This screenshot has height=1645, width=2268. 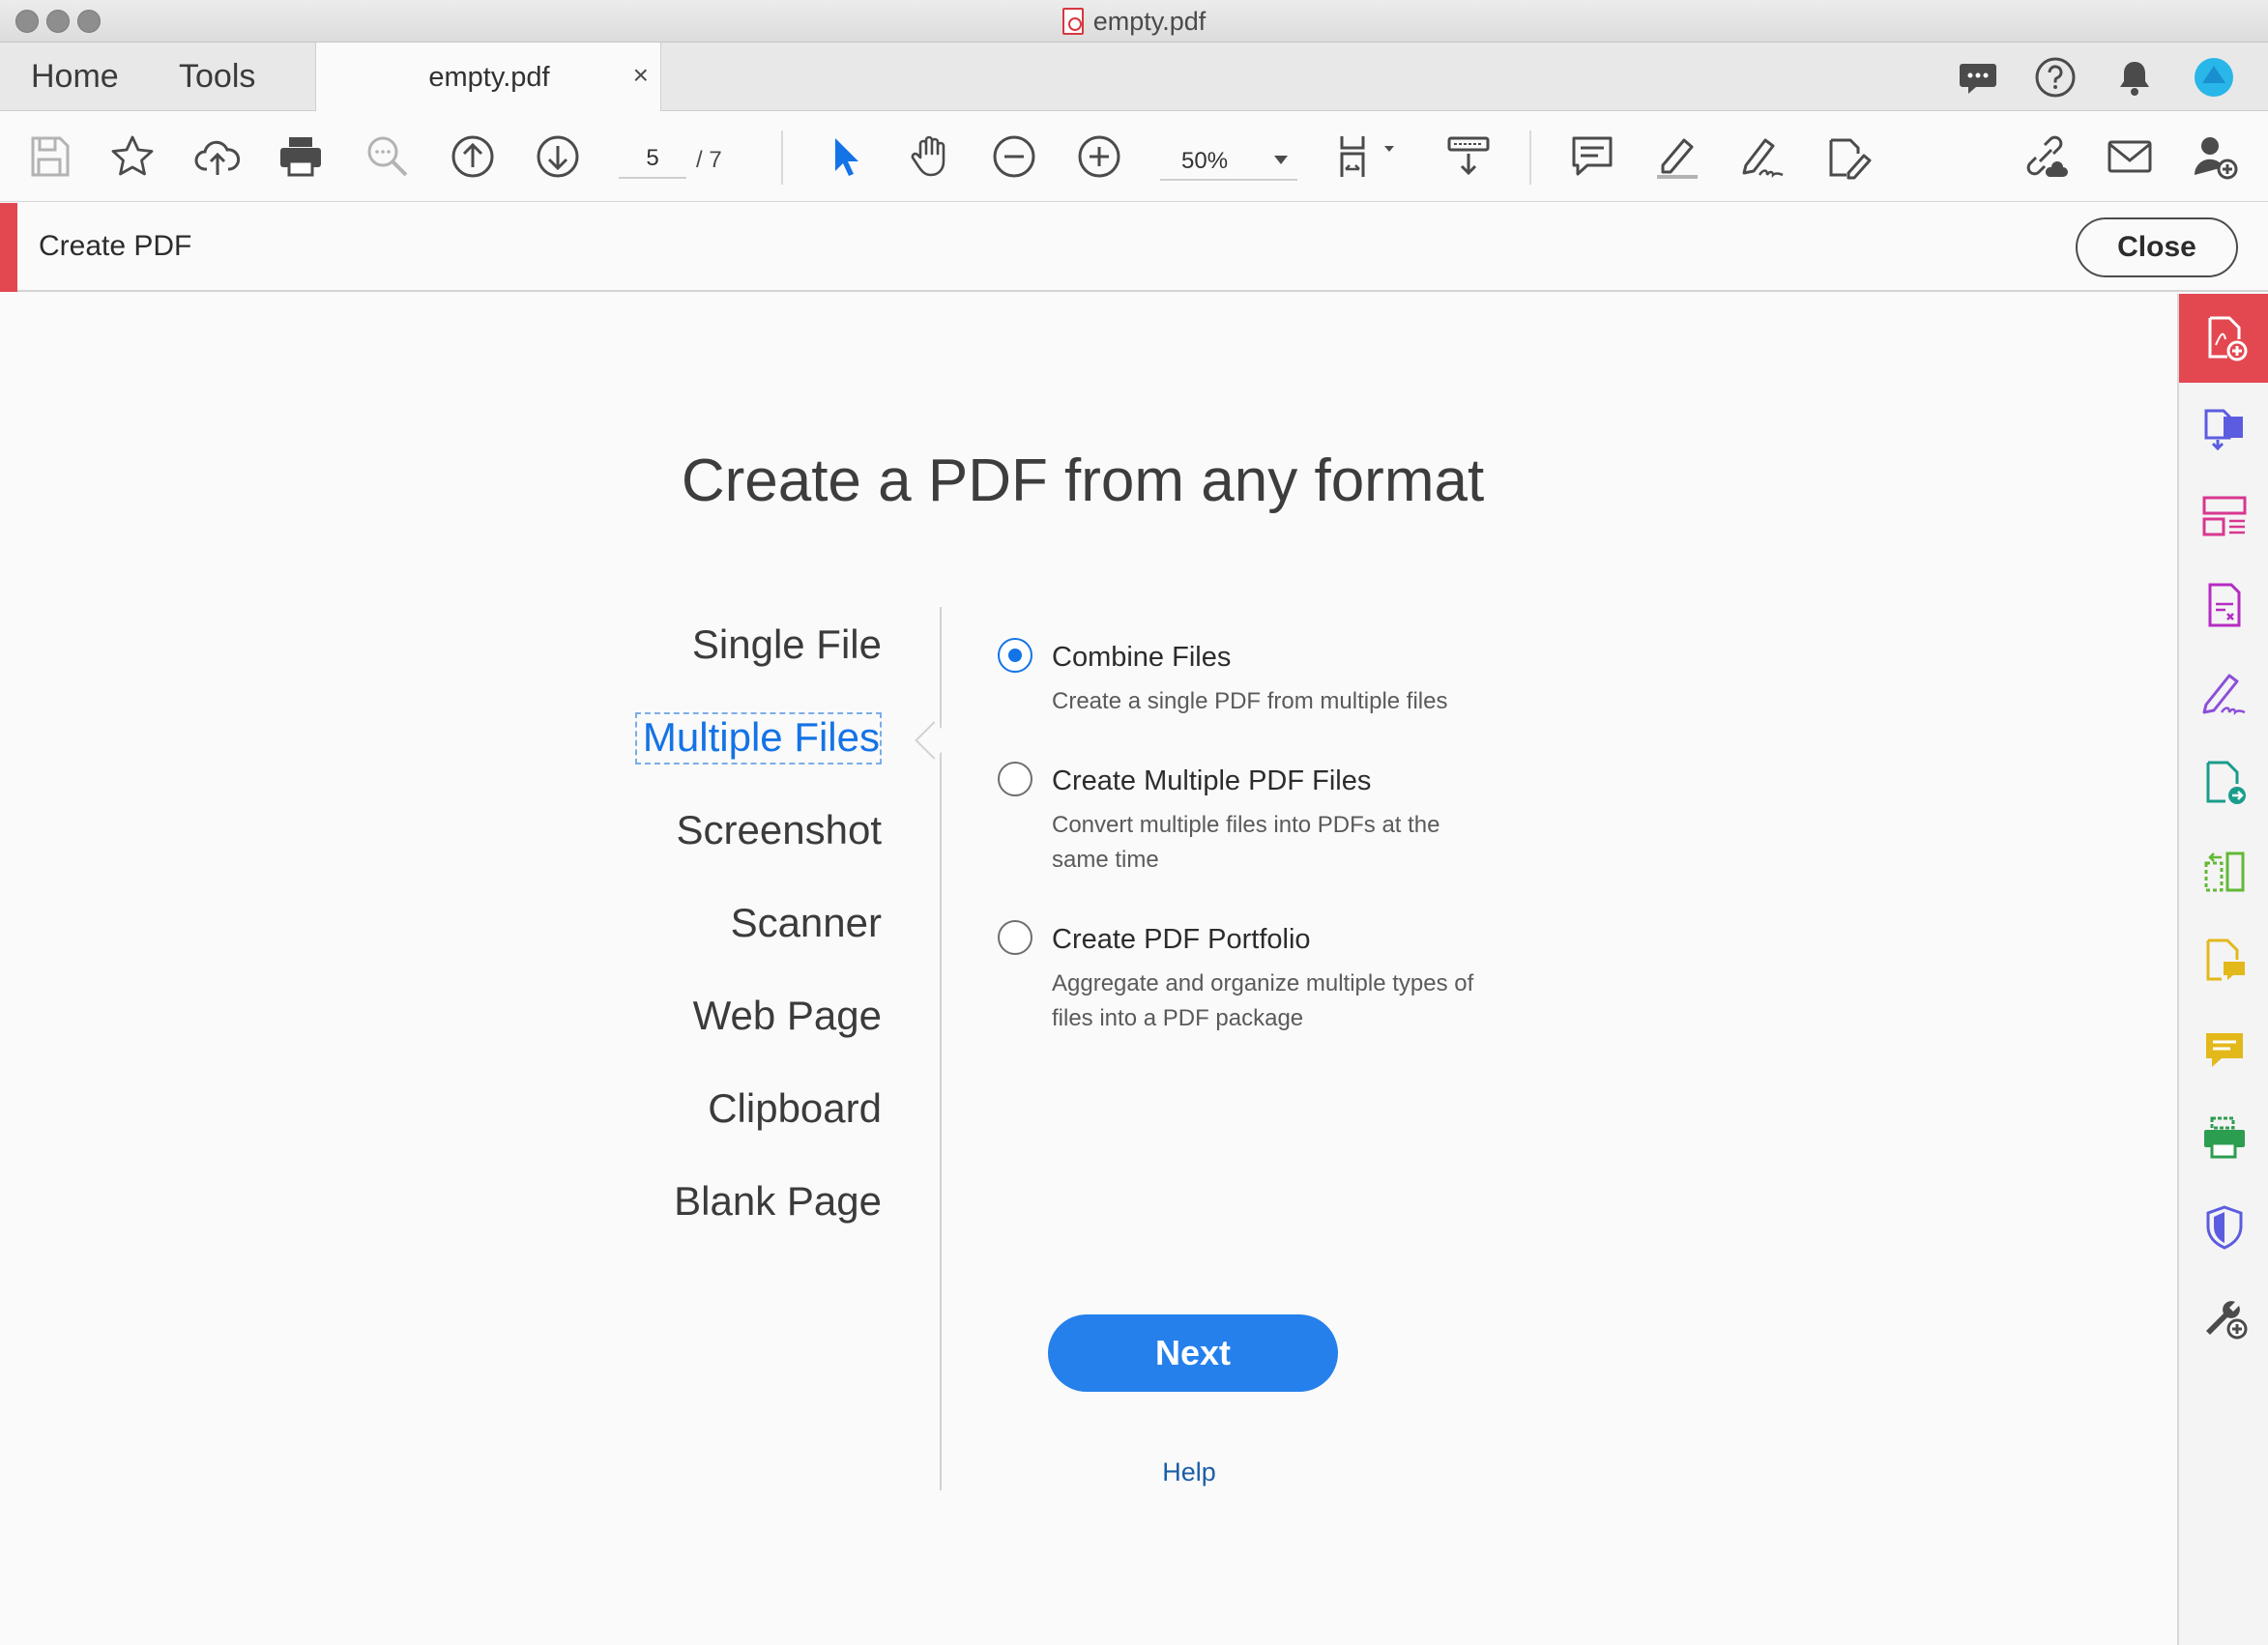 I want to click on tab-home: Home, so click(x=75, y=77).